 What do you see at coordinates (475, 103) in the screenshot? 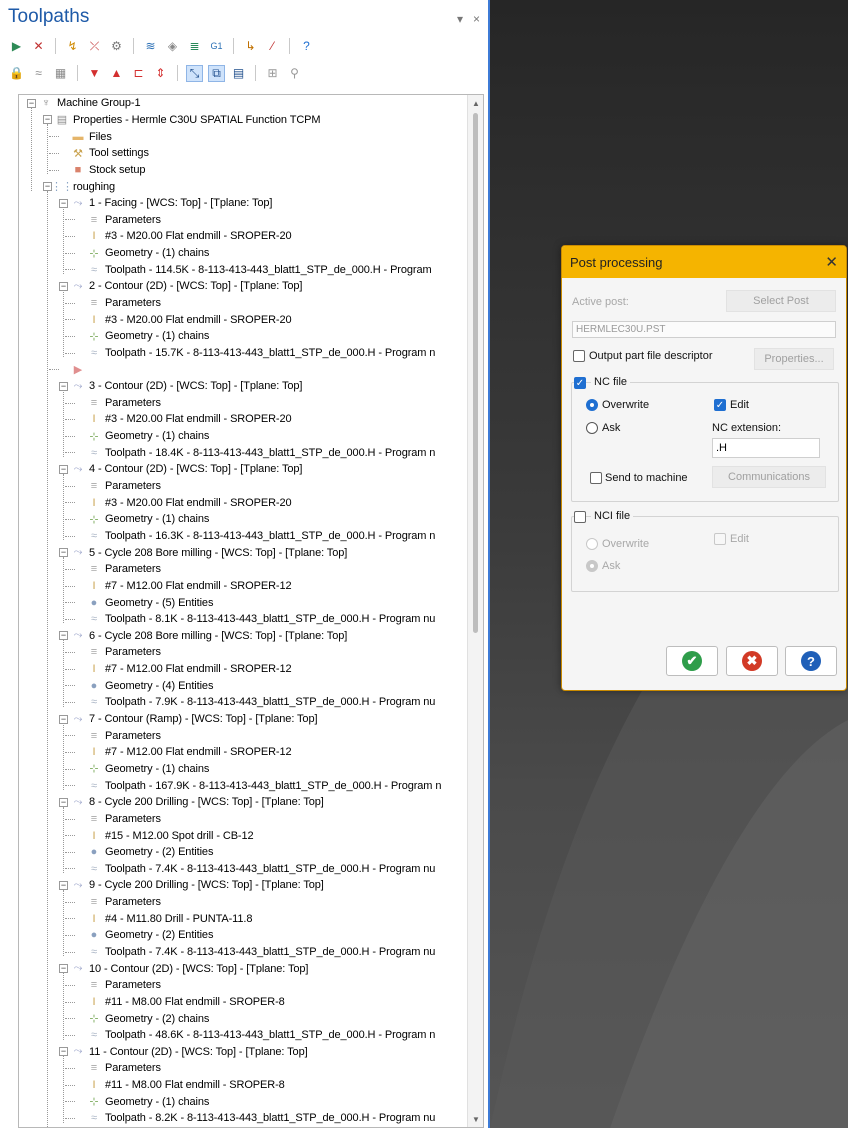
I see `scroll-up-icon: ▲` at bounding box center [475, 103].